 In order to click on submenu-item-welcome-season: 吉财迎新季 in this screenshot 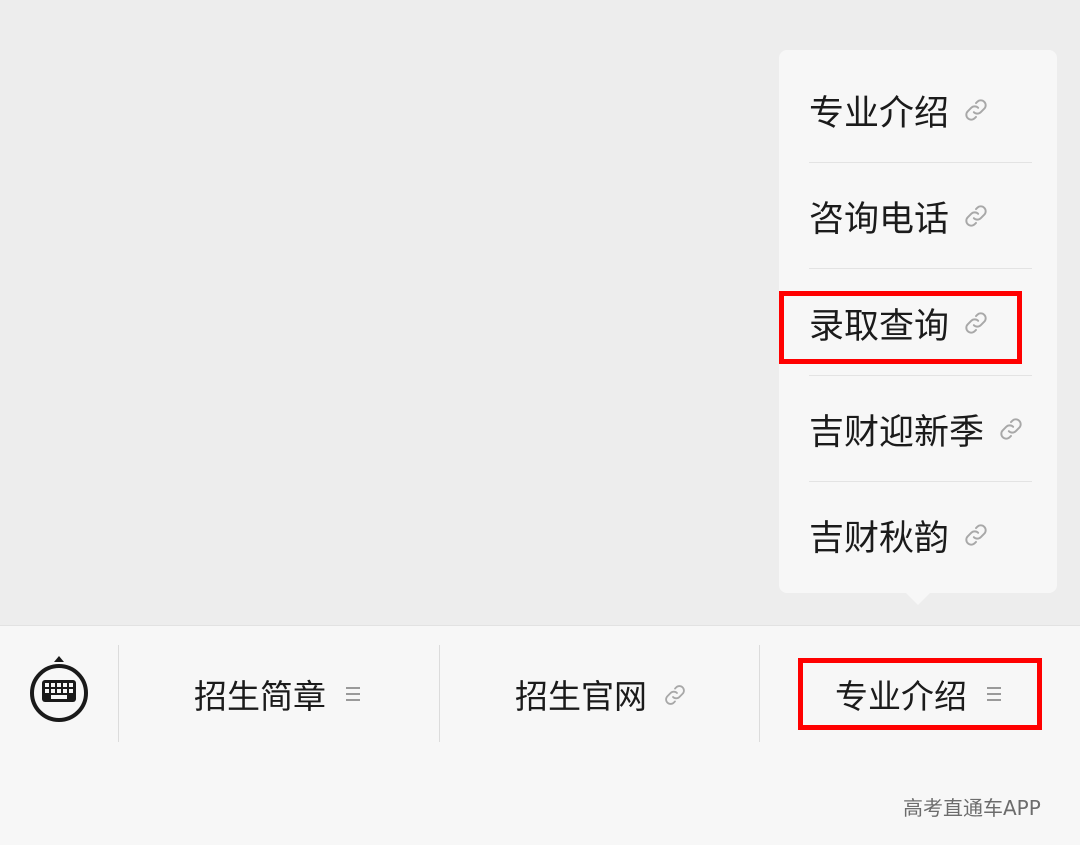, I will do `click(918, 429)`.